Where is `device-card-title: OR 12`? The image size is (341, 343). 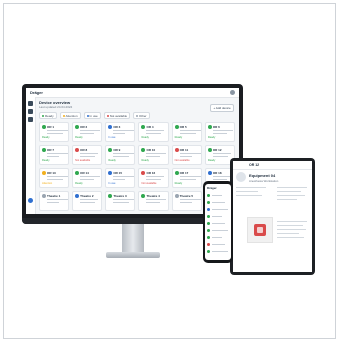 device-card-title: OR 12 is located at coordinates (217, 150).